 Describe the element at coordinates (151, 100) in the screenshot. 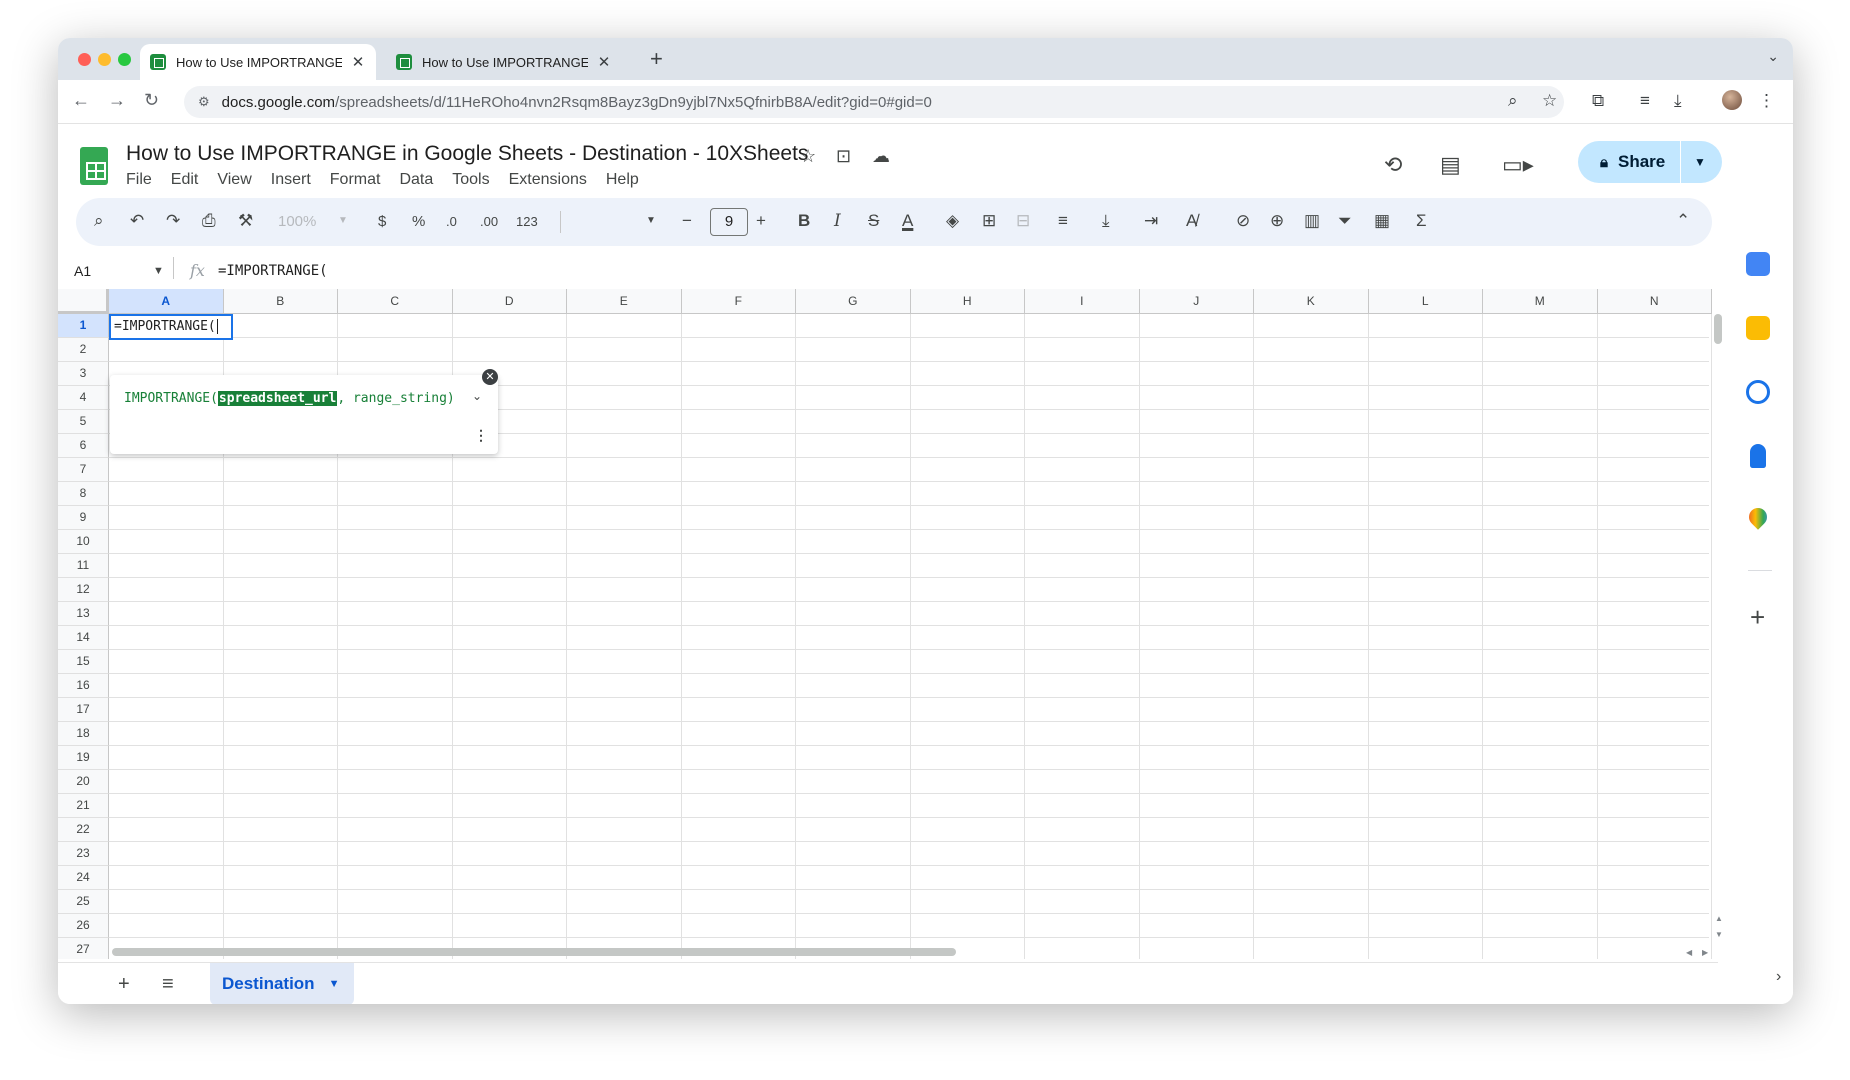

I see `reload-icon: ↻` at that location.